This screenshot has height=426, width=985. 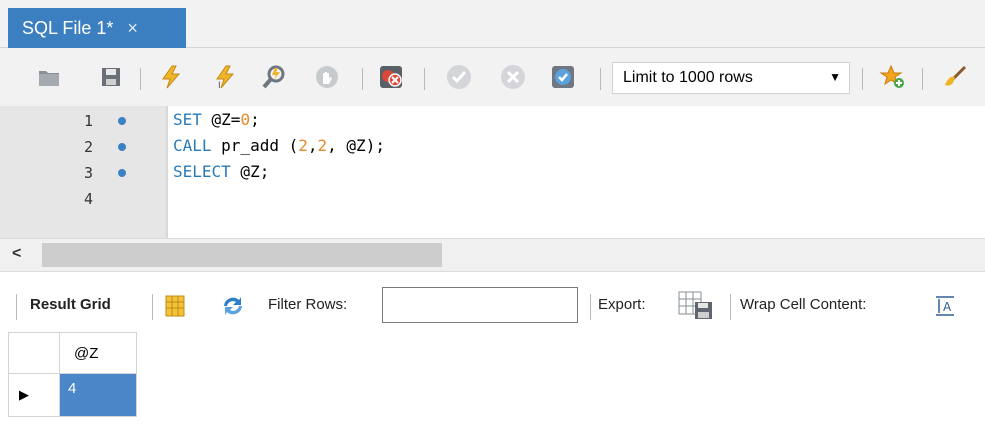 I want to click on line-number: 1, so click(x=89, y=121).